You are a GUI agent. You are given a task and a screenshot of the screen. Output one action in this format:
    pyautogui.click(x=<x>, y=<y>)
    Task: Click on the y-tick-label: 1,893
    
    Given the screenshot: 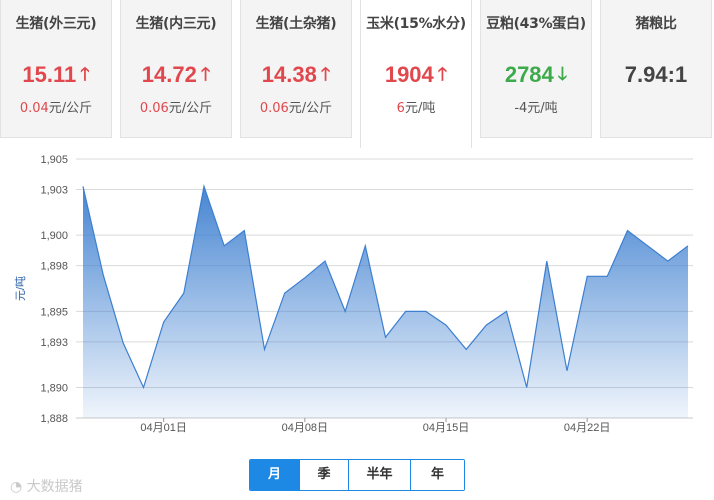 What is the action you would take?
    pyautogui.click(x=54, y=343)
    